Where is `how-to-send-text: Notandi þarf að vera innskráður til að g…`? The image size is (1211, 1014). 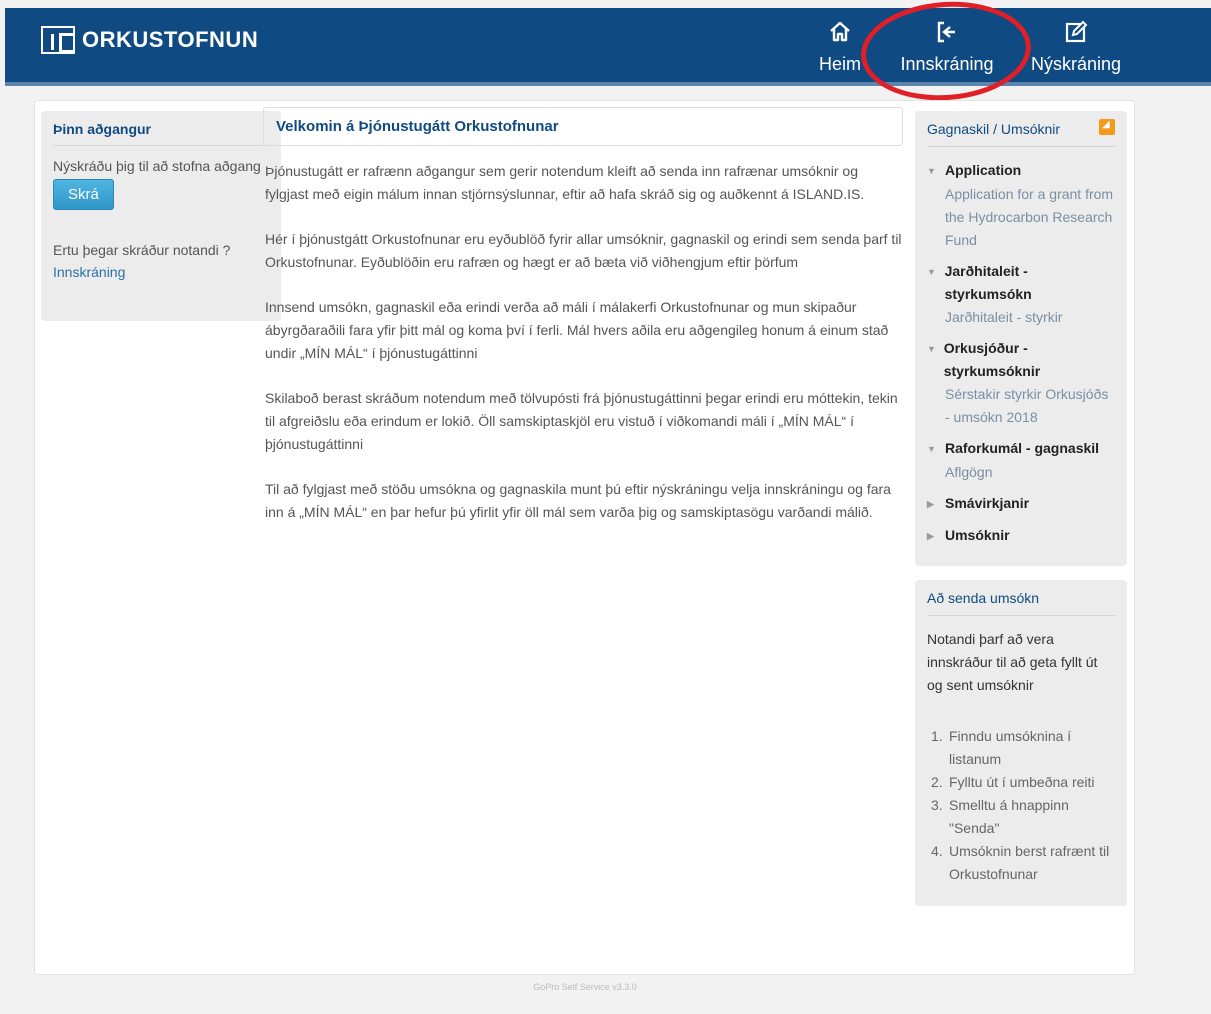
how-to-send-text: Notandi þarf að vera innskráður til að g… is located at coordinates (1012, 662).